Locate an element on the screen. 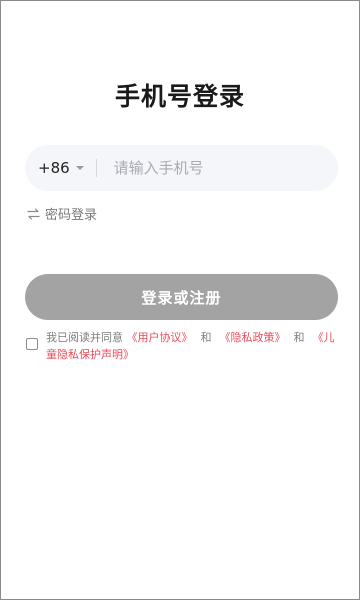 The image size is (360, 600). agreement-and-2: 和 is located at coordinates (299, 337).